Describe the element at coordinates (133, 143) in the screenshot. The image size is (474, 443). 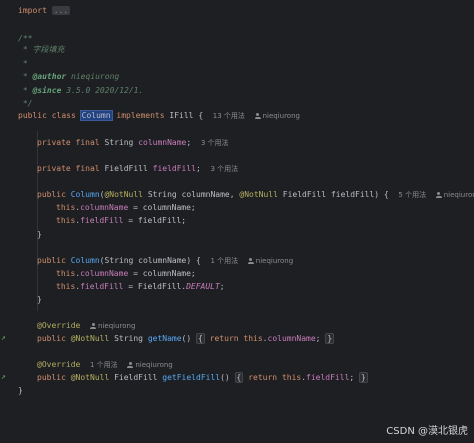
I see `field-declaration: private final String columnName; 3 个用法` at that location.